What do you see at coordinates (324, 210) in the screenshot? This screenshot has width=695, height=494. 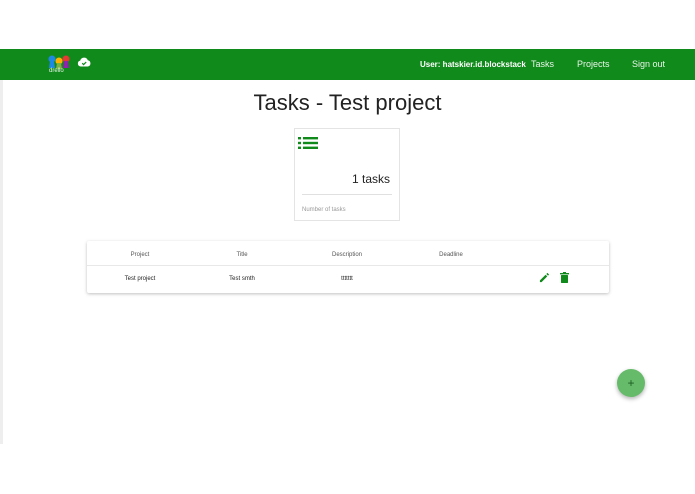 I see `task-count-label: Number of tasks` at bounding box center [324, 210].